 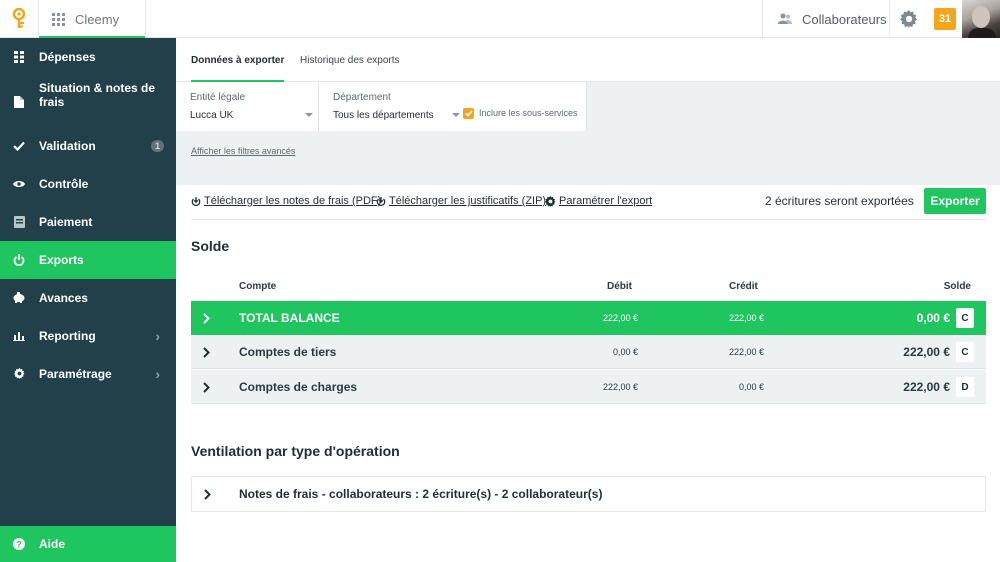 What do you see at coordinates (97, 95) in the screenshot?
I see `sidebar-item-label: Situation & notes de frais` at bounding box center [97, 95].